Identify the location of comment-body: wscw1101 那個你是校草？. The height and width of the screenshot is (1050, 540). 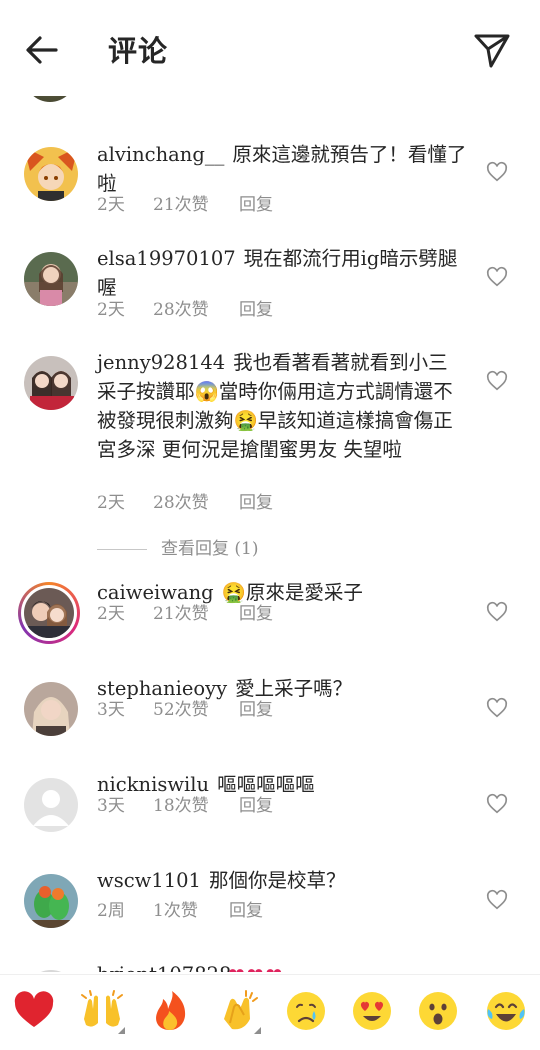
(282, 880).